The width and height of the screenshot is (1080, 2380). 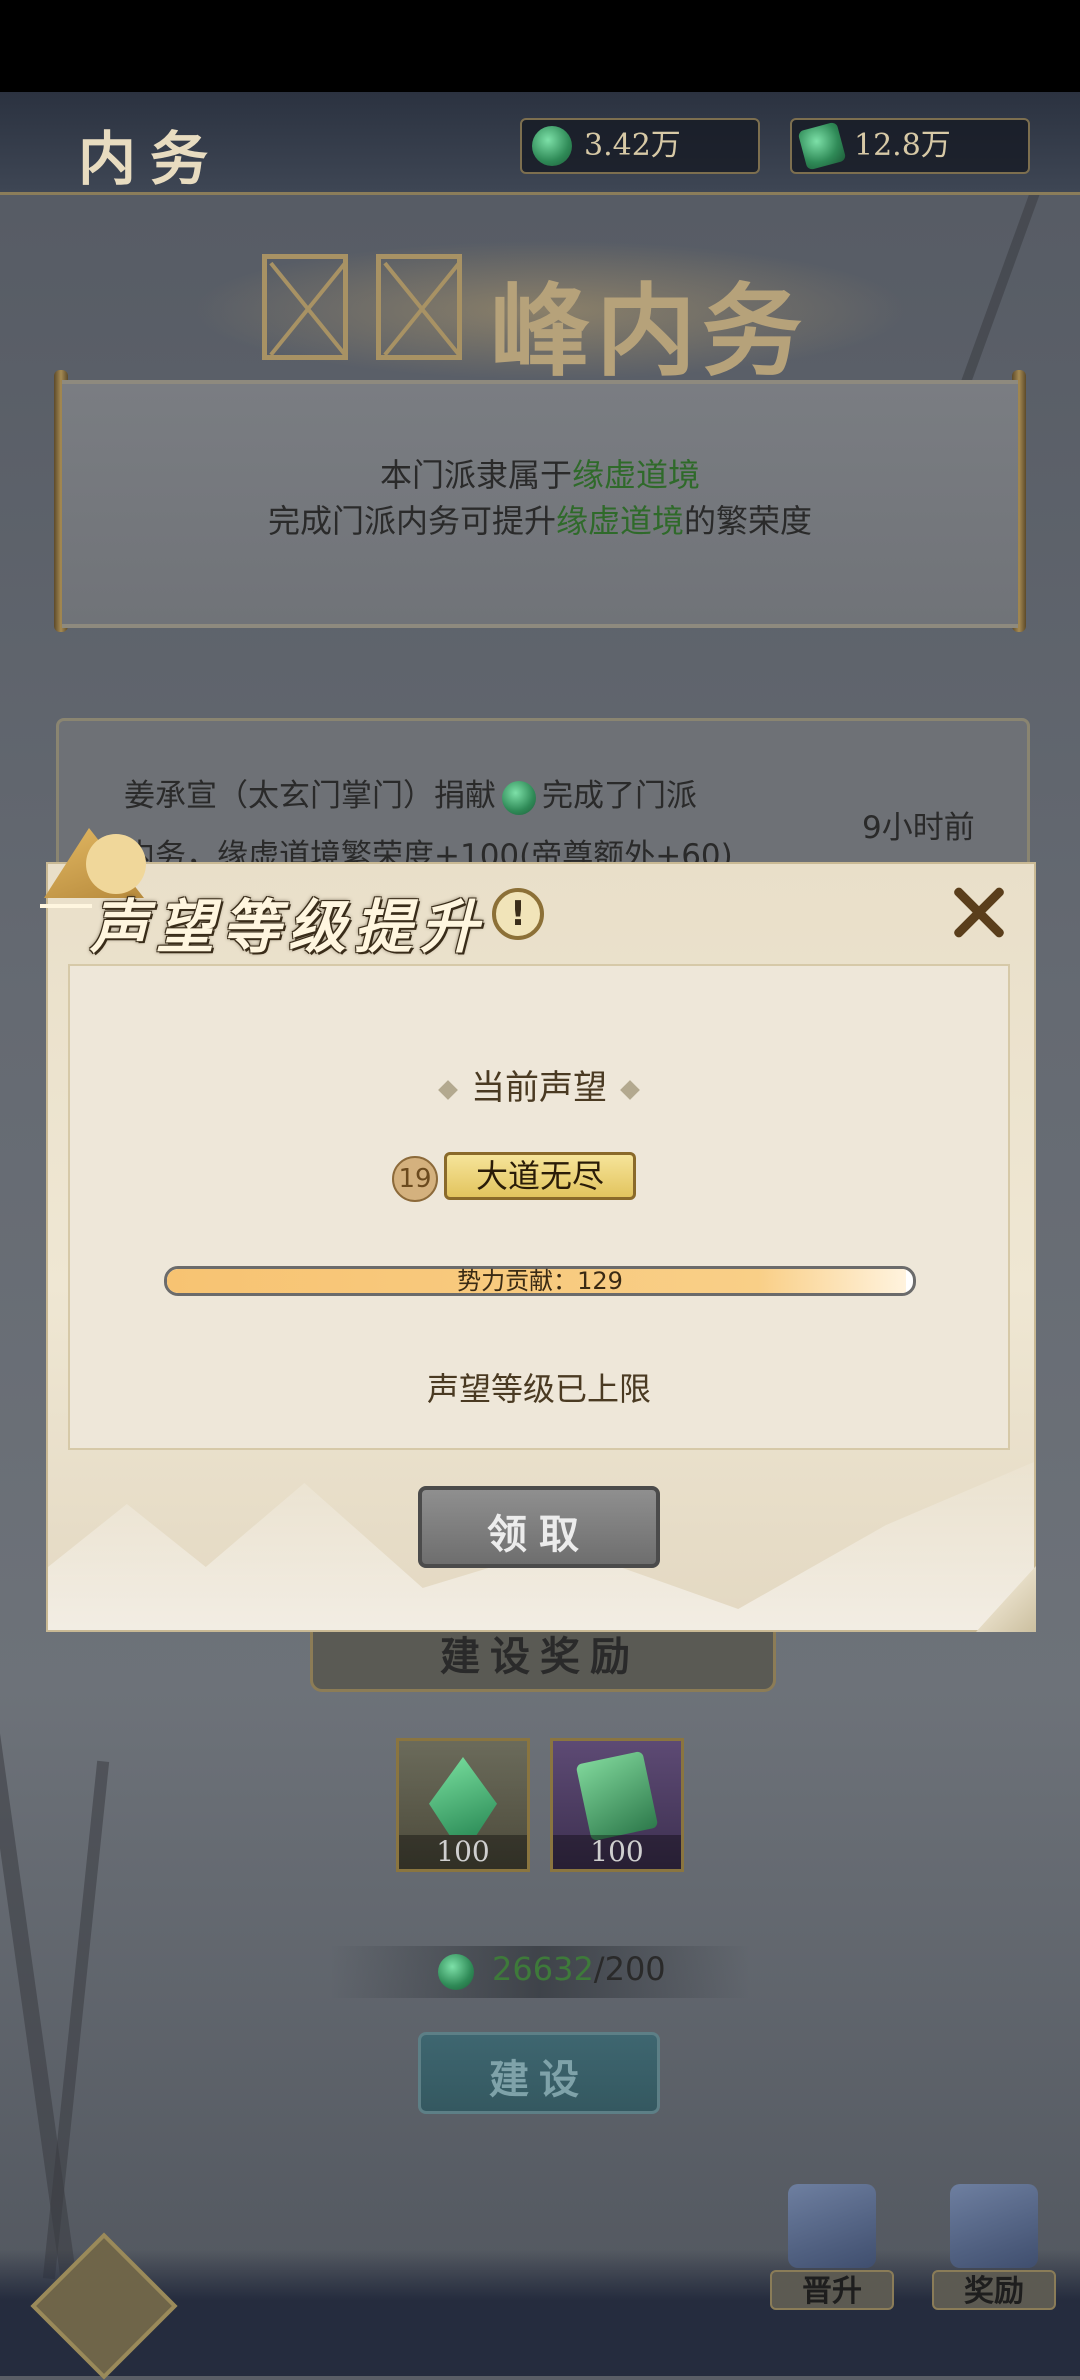 What do you see at coordinates (288, 927) in the screenshot?
I see `dialog-title: 声望等级提升` at bounding box center [288, 927].